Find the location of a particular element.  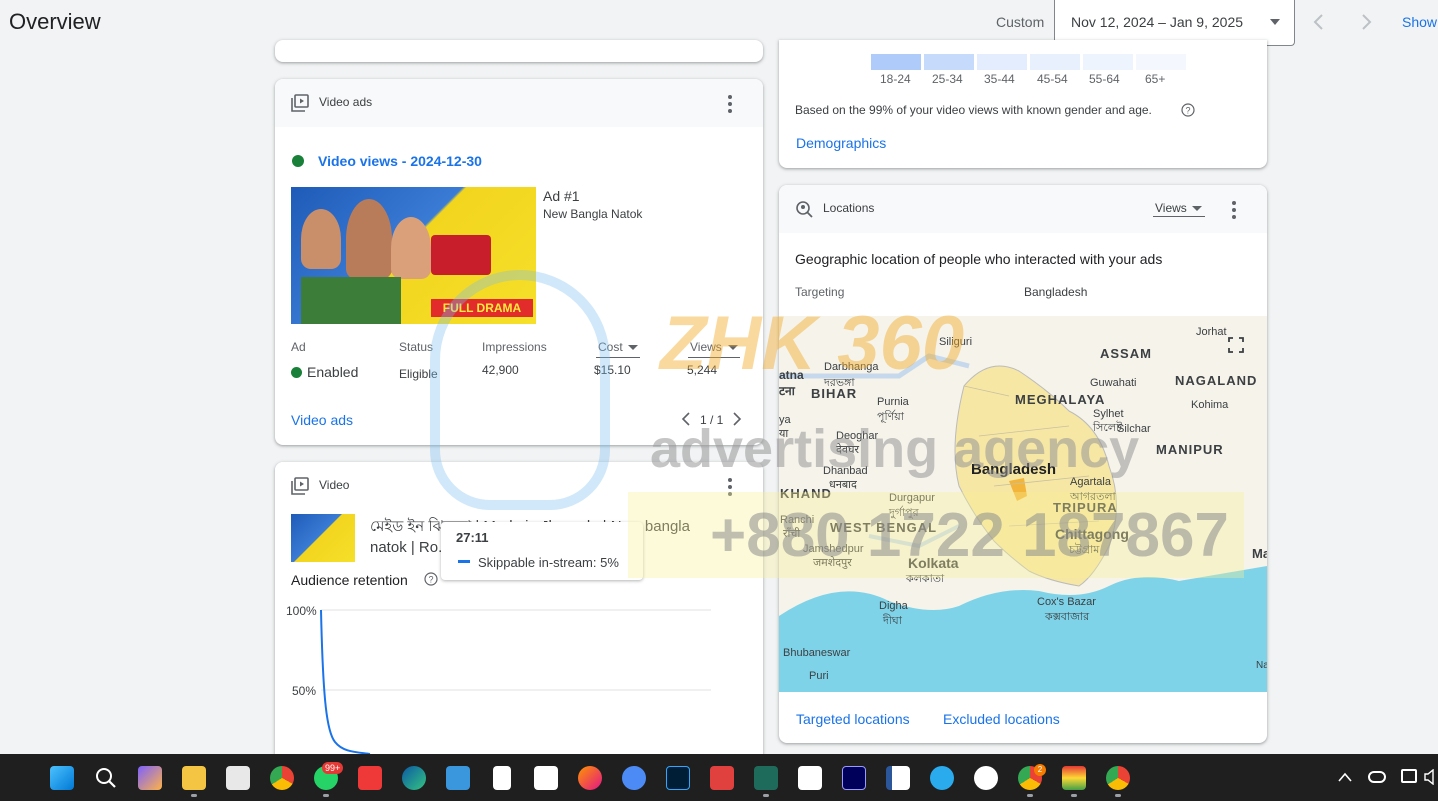

column-header-cost: Cost is located at coordinates (610, 347).